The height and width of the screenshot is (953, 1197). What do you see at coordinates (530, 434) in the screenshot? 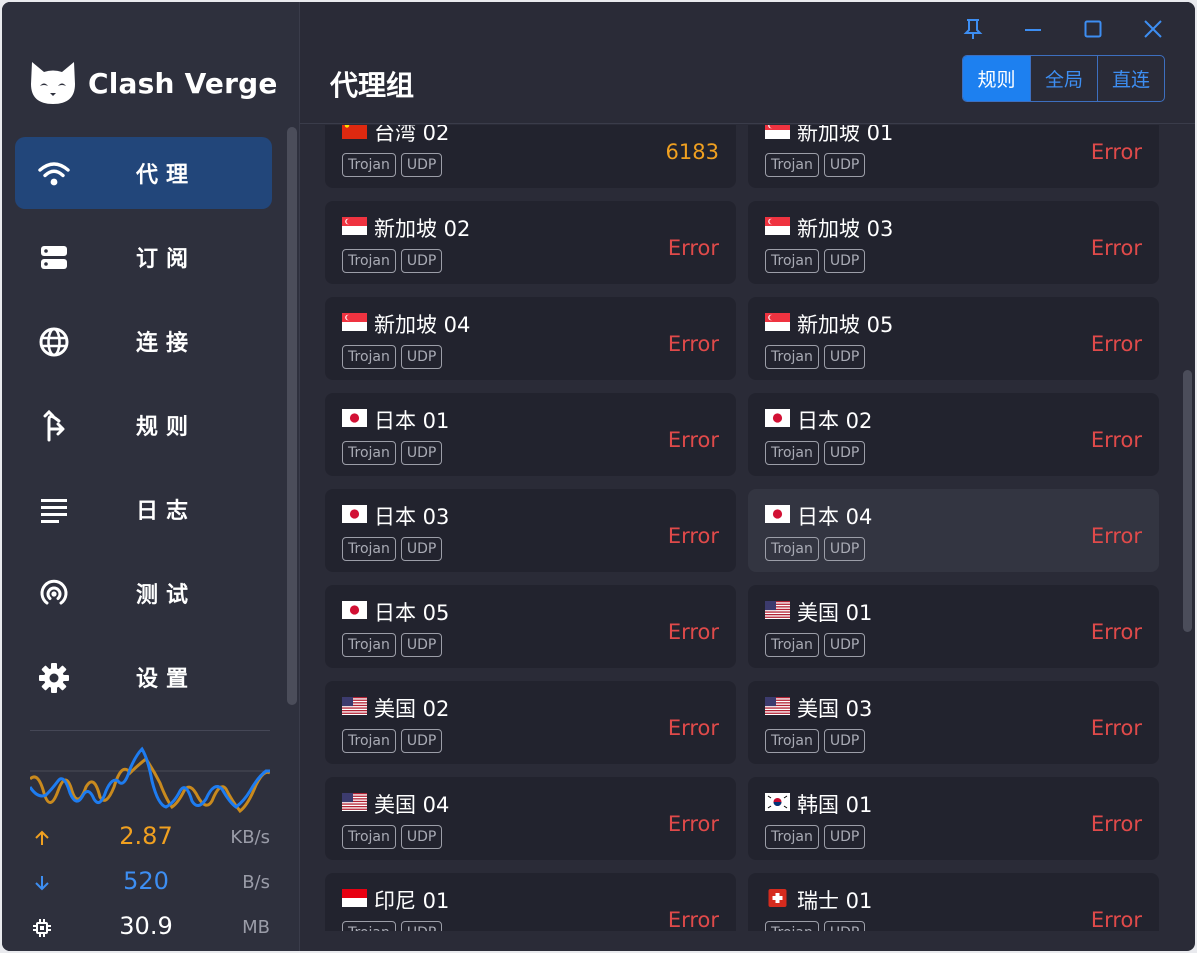
I see `proxy-card: 日本 01 Trojan UDP Error` at bounding box center [530, 434].